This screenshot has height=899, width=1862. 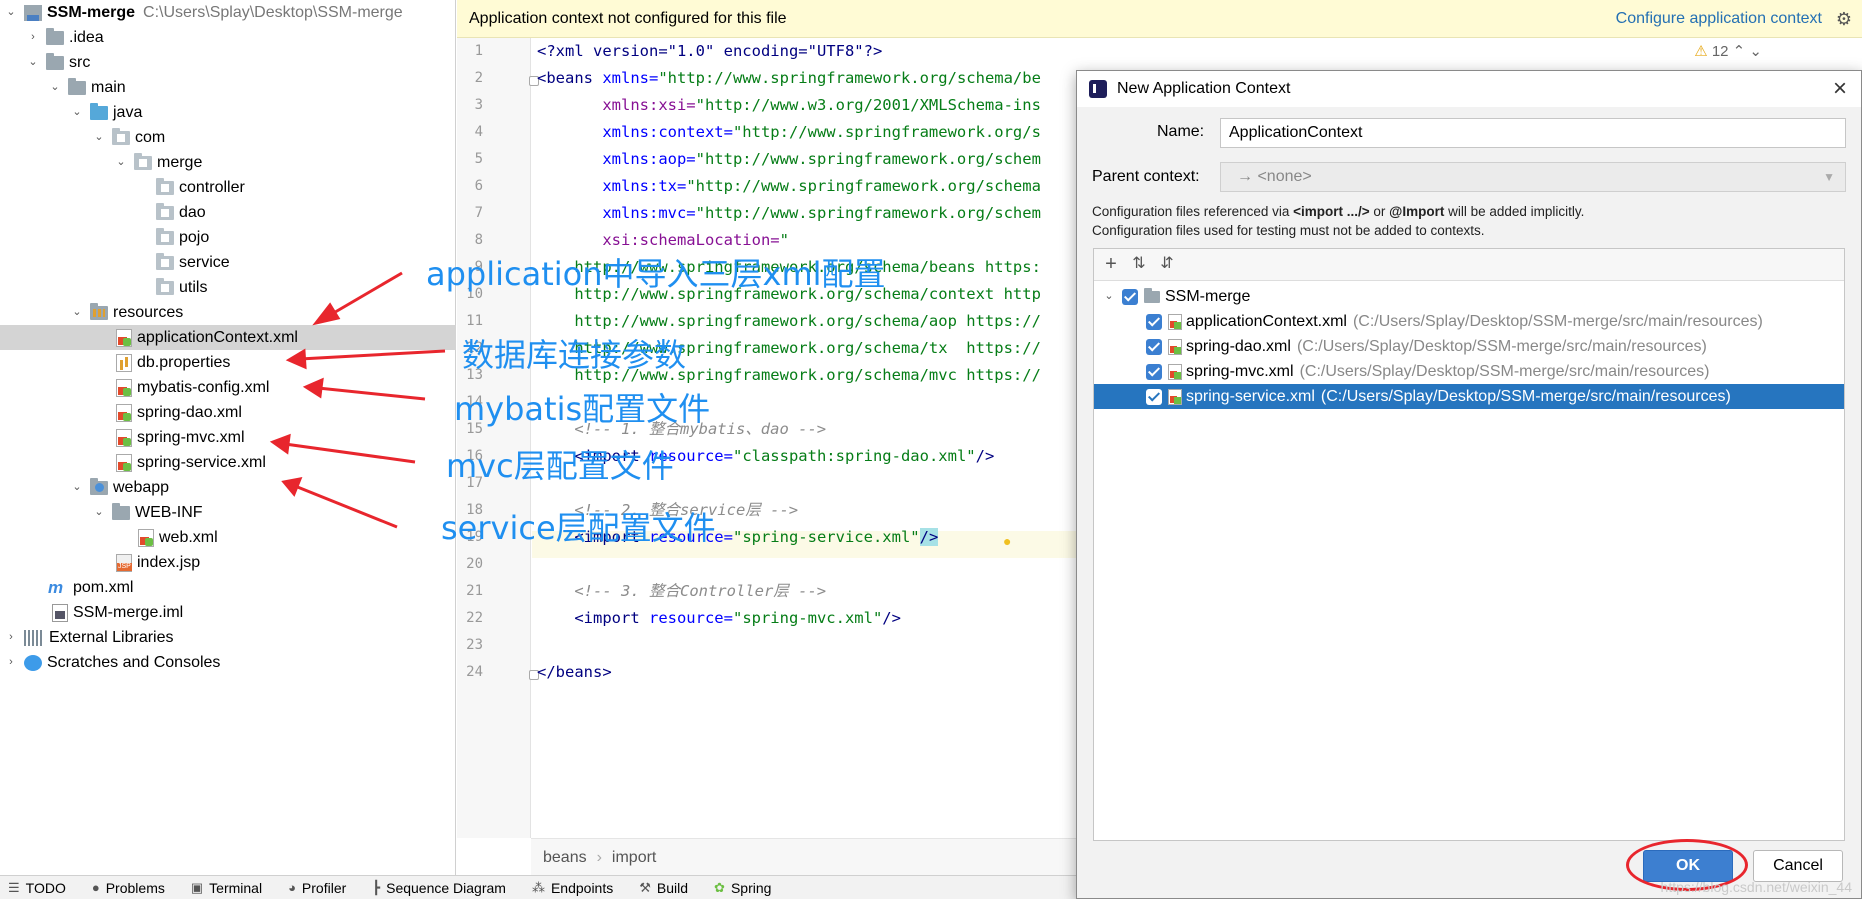 What do you see at coordinates (1167, 264) in the screenshot?
I see `collapse-all-icon: ⇵` at bounding box center [1167, 264].